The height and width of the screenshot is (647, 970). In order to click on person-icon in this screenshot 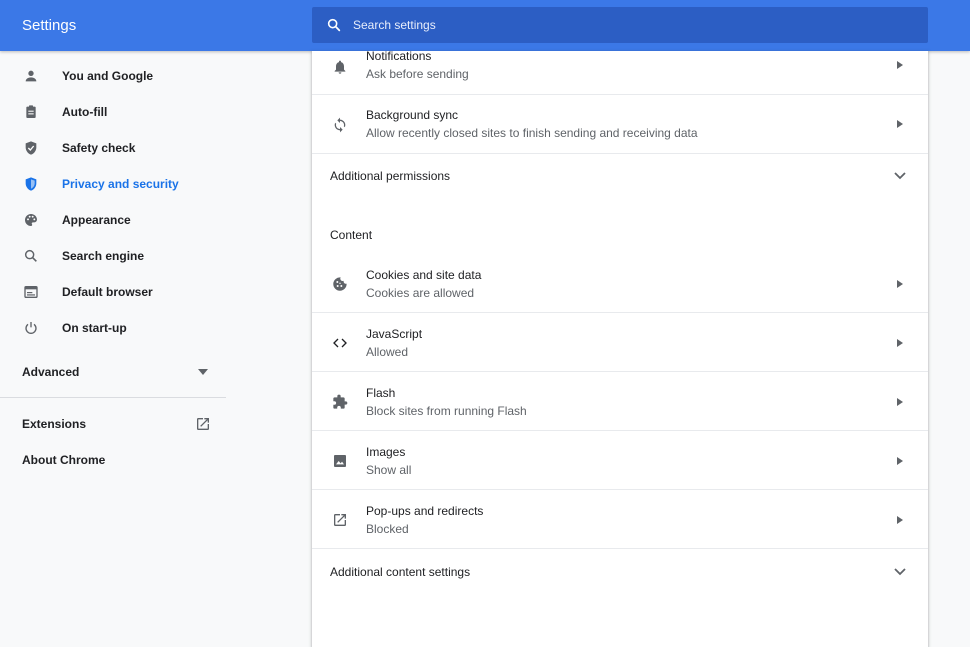, I will do `click(31, 76)`.